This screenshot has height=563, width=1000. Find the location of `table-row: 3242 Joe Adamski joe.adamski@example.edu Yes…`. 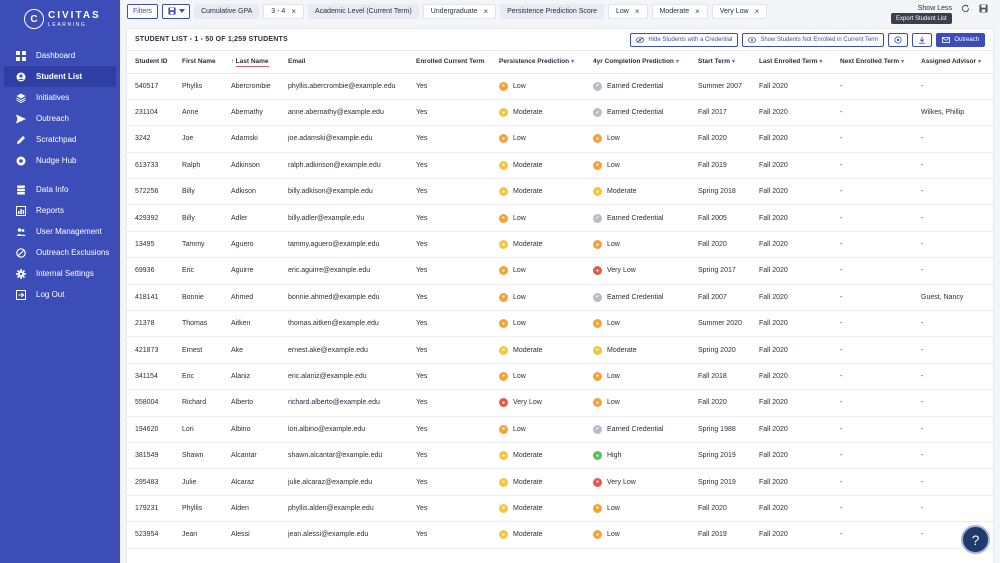

table-row: 3242 Joe Adamski joe.adamski@example.edu Yes… is located at coordinates (560, 139).